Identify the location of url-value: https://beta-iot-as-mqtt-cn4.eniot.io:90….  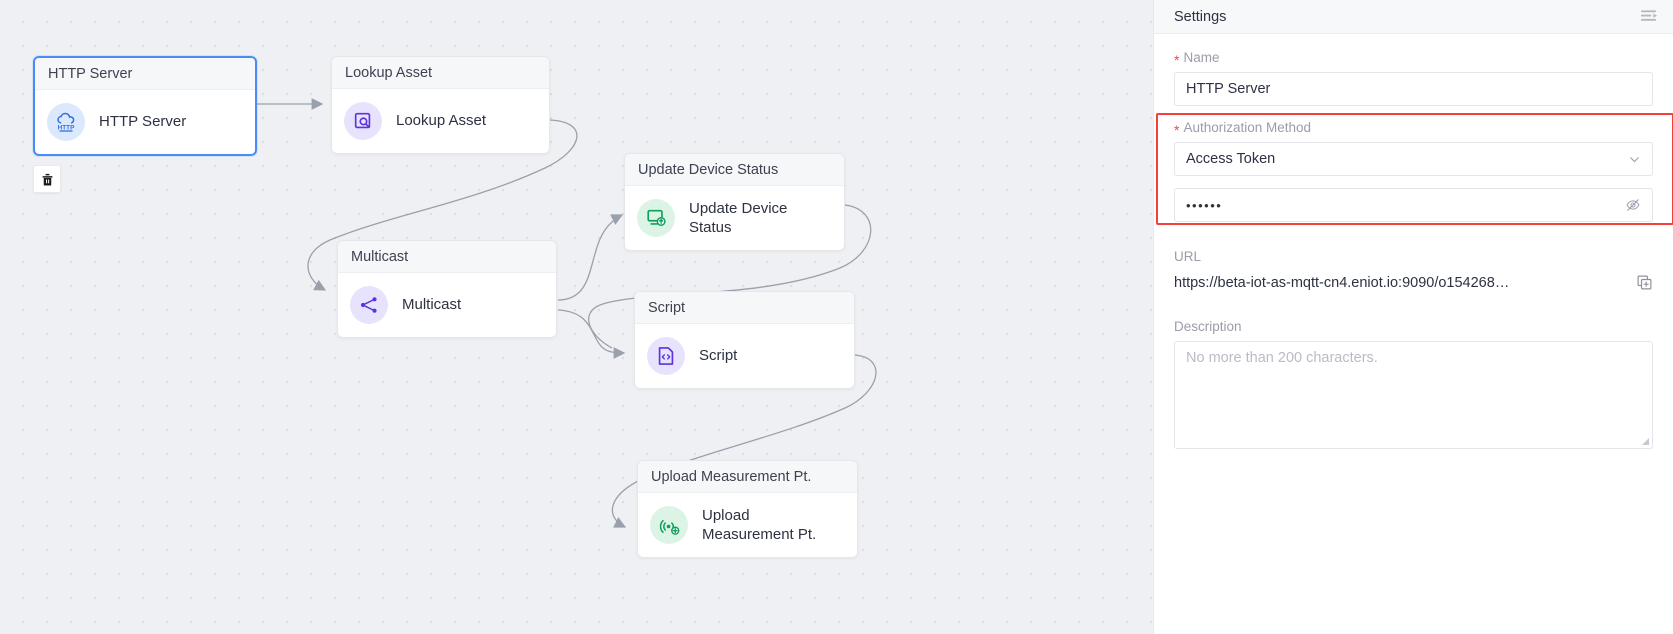
(1342, 282).